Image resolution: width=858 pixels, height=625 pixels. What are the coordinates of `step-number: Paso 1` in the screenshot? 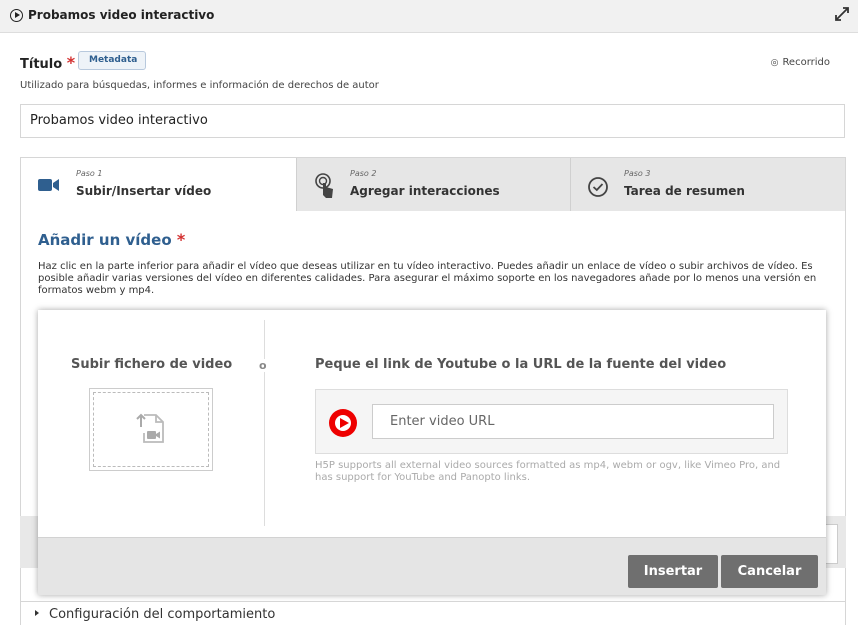 It's located at (89, 173).